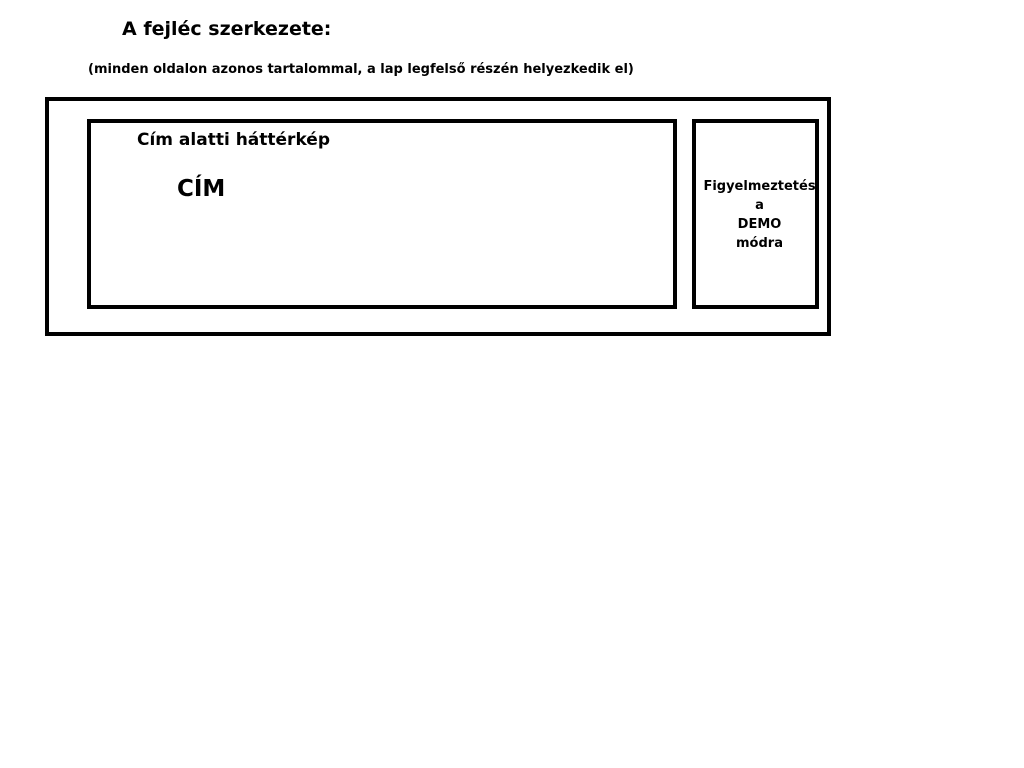 Image resolution: width=1024 pixels, height=768 pixels. What do you see at coordinates (233, 140) in the screenshot?
I see `banner-image-label: Cím alatti háttérkép` at bounding box center [233, 140].